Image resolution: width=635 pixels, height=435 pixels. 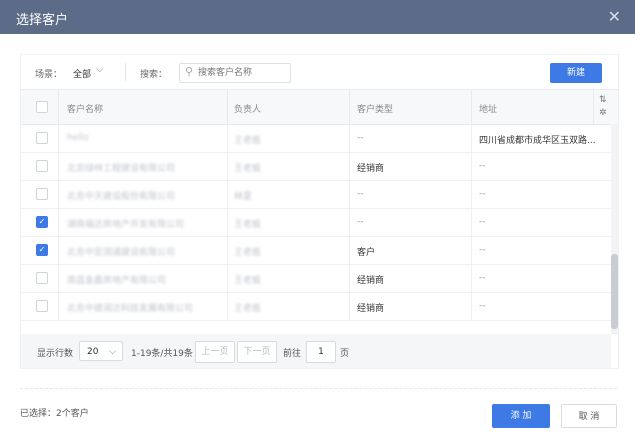 What do you see at coordinates (603, 100) in the screenshot?
I see `sort-icon: ⇅` at bounding box center [603, 100].